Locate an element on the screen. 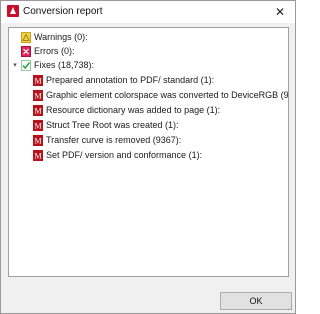  tree-node-label: Set PDF/ version and conformance (1): is located at coordinates (124, 155).